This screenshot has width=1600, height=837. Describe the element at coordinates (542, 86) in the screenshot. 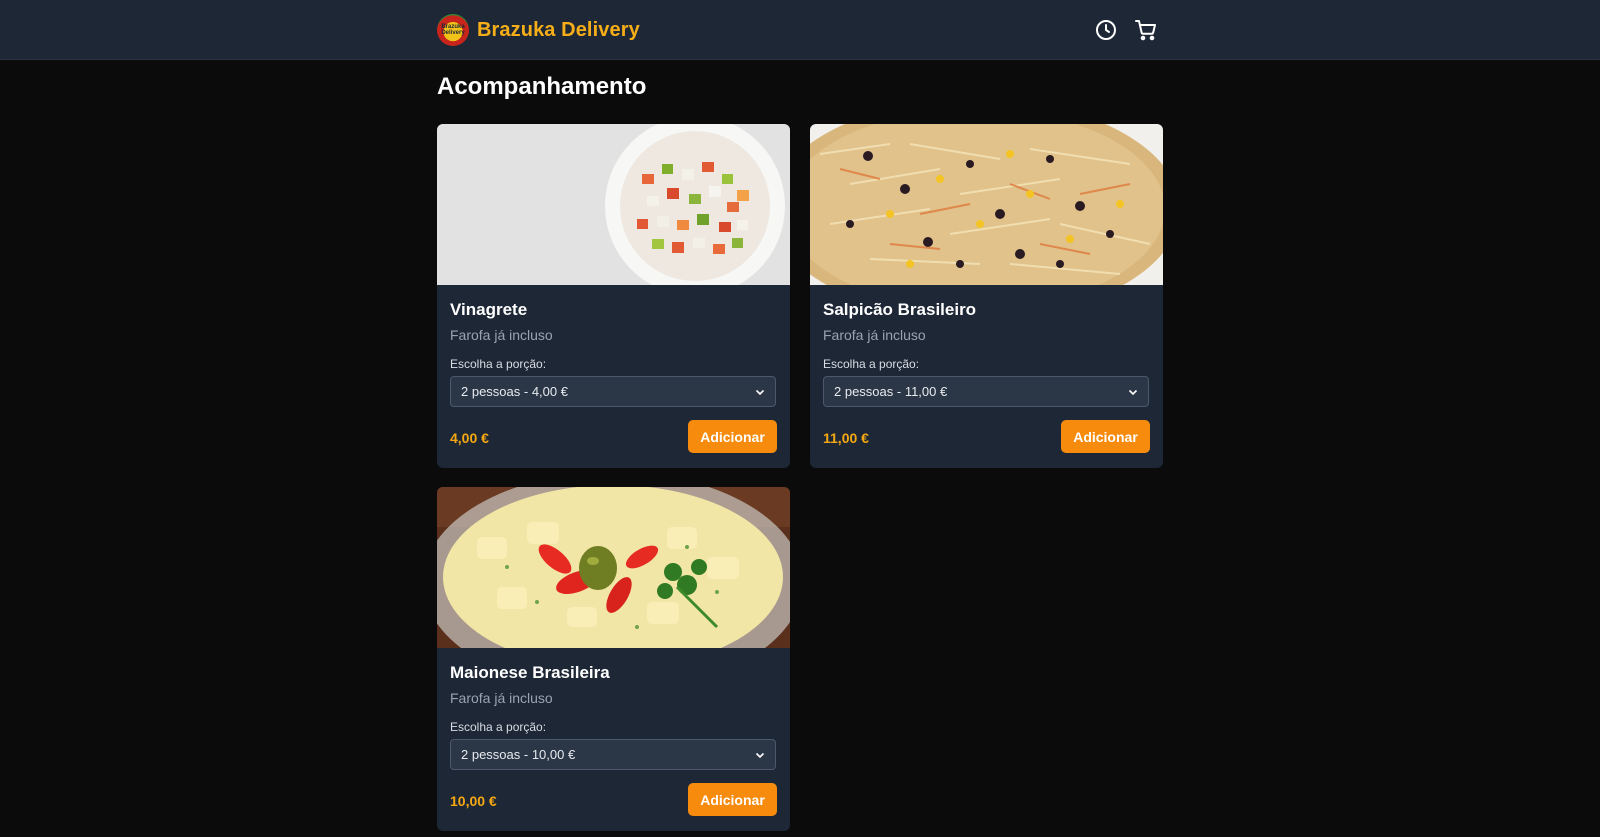

I see `page-title: Acompanhamento` at that location.